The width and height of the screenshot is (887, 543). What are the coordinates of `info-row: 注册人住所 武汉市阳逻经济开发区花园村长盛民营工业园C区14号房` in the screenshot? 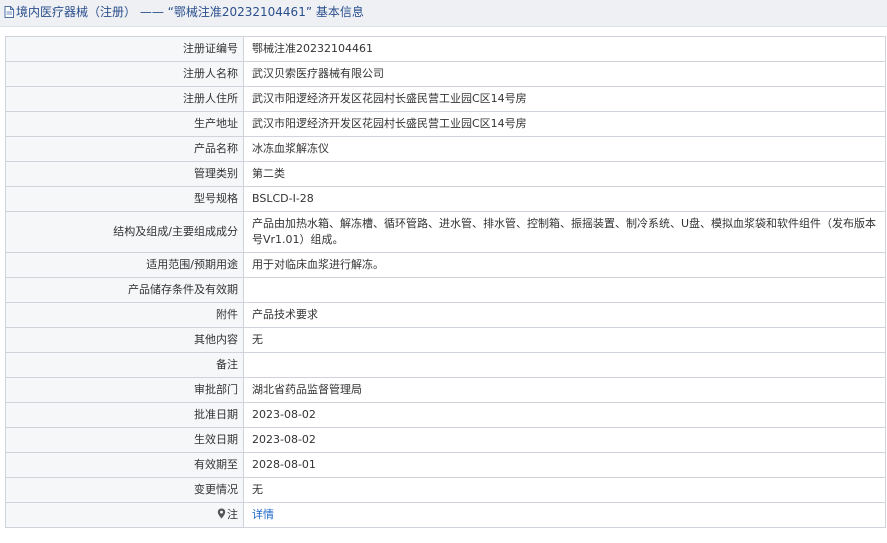 It's located at (445, 99).